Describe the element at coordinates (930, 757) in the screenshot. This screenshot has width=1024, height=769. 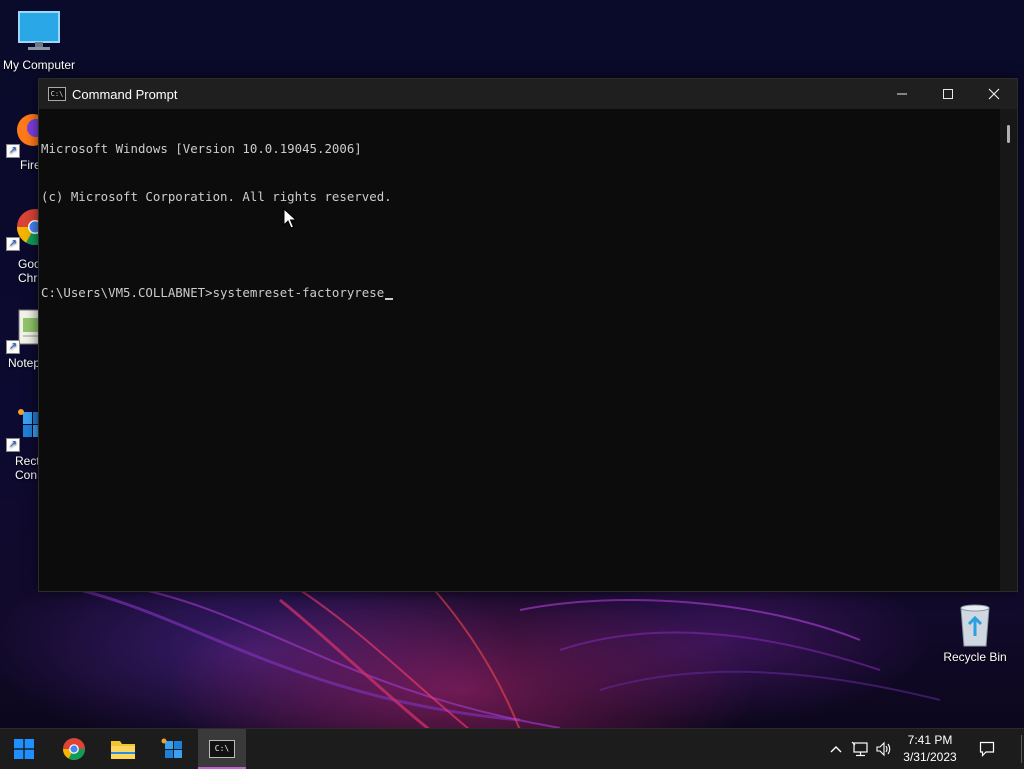
I see `clock-date: 3/31/2023` at that location.